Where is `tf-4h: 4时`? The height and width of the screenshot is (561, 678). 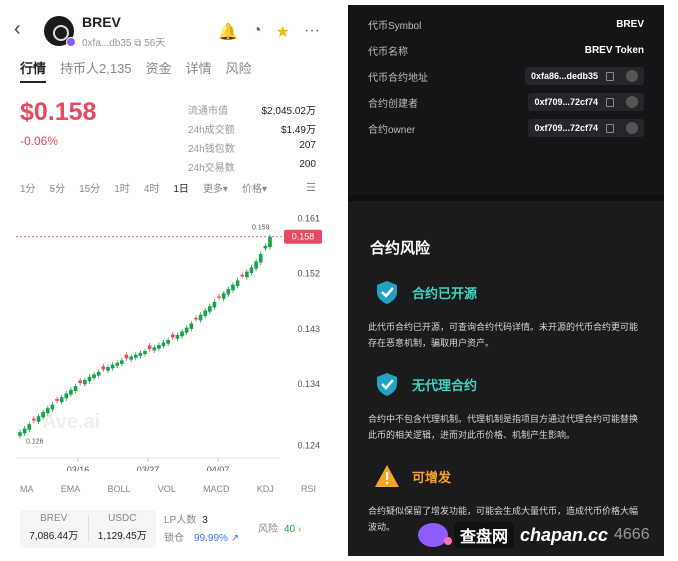 tf-4h: 4时 is located at coordinates (152, 187).